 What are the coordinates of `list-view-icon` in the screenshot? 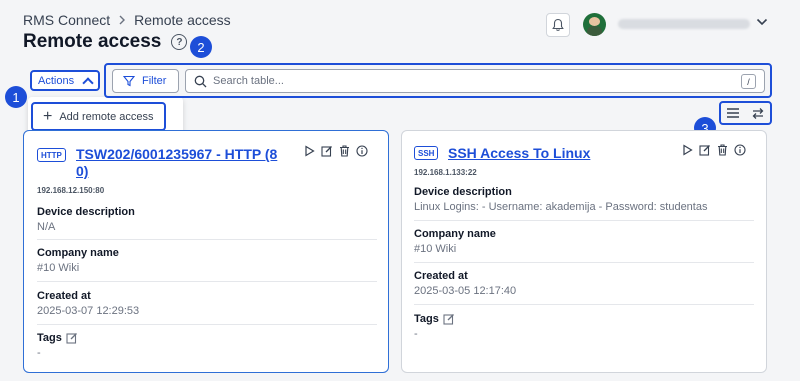 It's located at (733, 113).